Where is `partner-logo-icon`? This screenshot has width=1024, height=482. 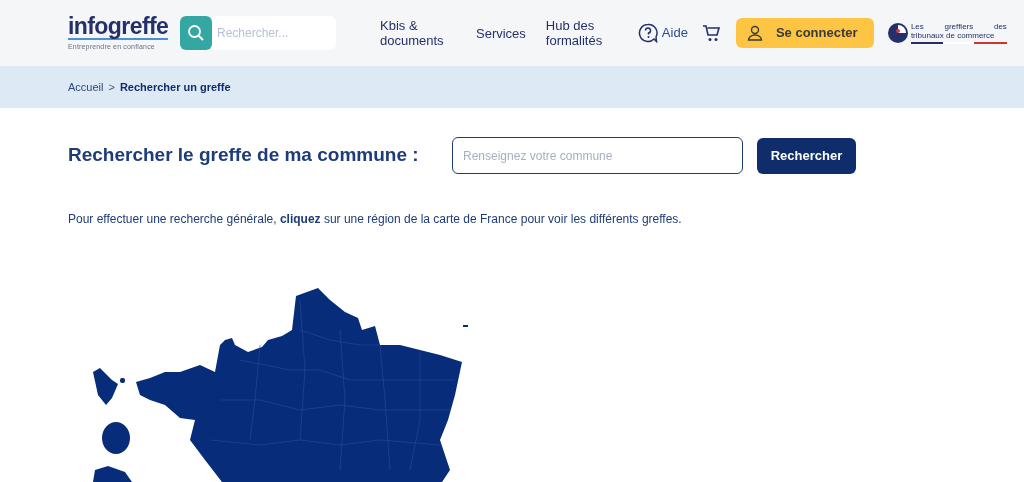 partner-logo-icon is located at coordinates (897, 33).